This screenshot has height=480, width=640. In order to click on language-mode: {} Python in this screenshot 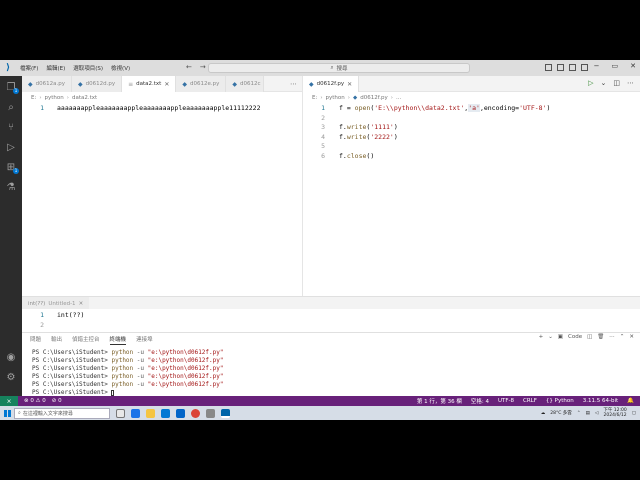, I will do `click(560, 401)`.